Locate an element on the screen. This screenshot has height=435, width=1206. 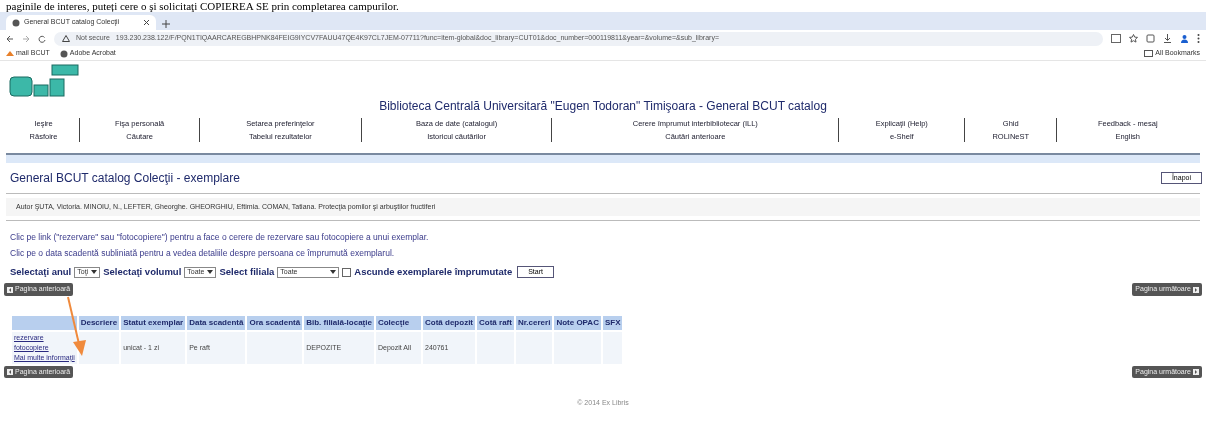
column-header: Nr.cereri is located at coordinates (534, 322).